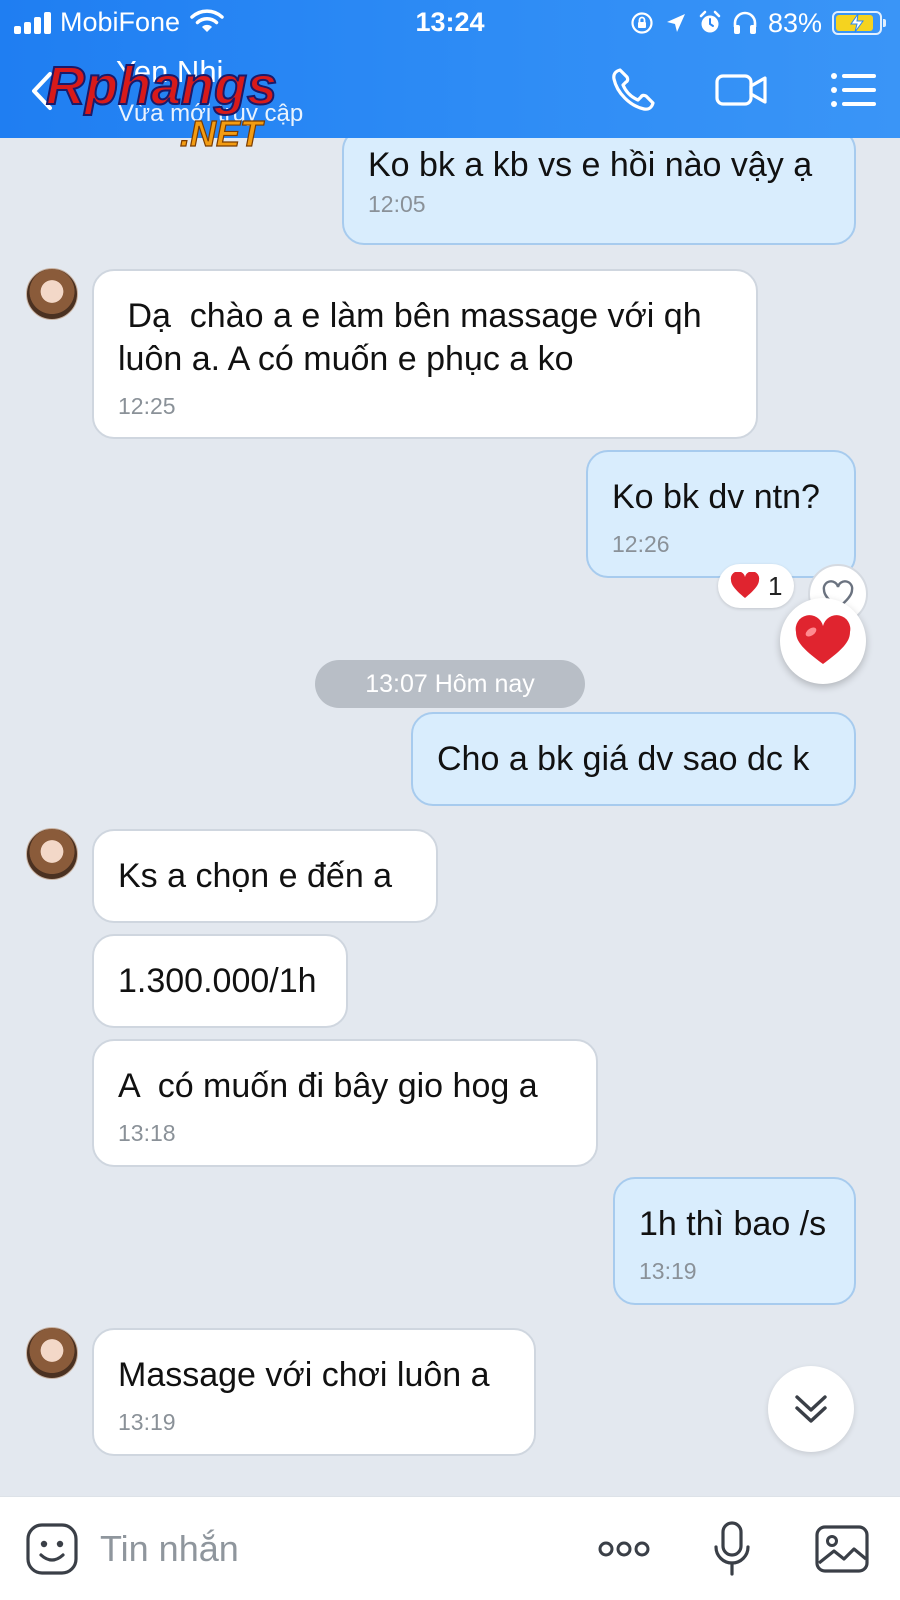 The image size is (900, 1600). What do you see at coordinates (732, 1549) in the screenshot?
I see `microphone-button` at bounding box center [732, 1549].